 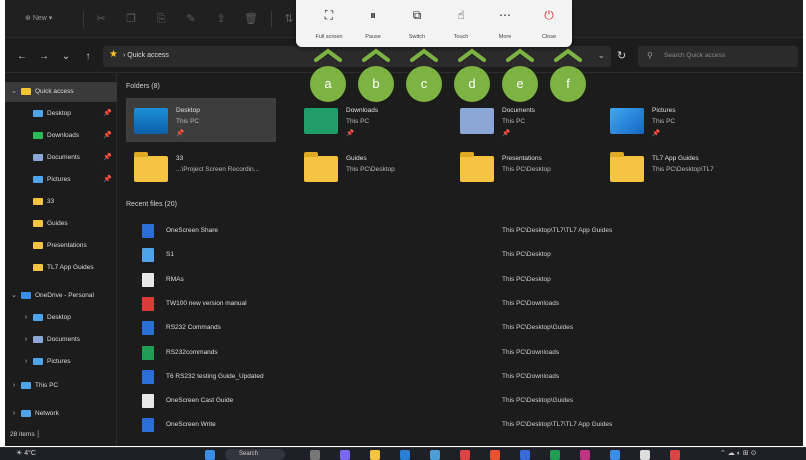 What do you see at coordinates (44, 57) in the screenshot?
I see `forward-button: →` at bounding box center [44, 57].